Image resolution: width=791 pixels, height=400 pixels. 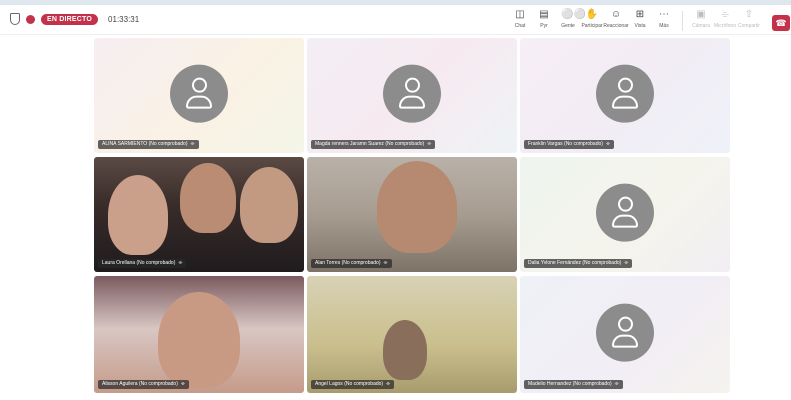 I want to click on more-button: ⋯ Más, so click(x=664, y=20).